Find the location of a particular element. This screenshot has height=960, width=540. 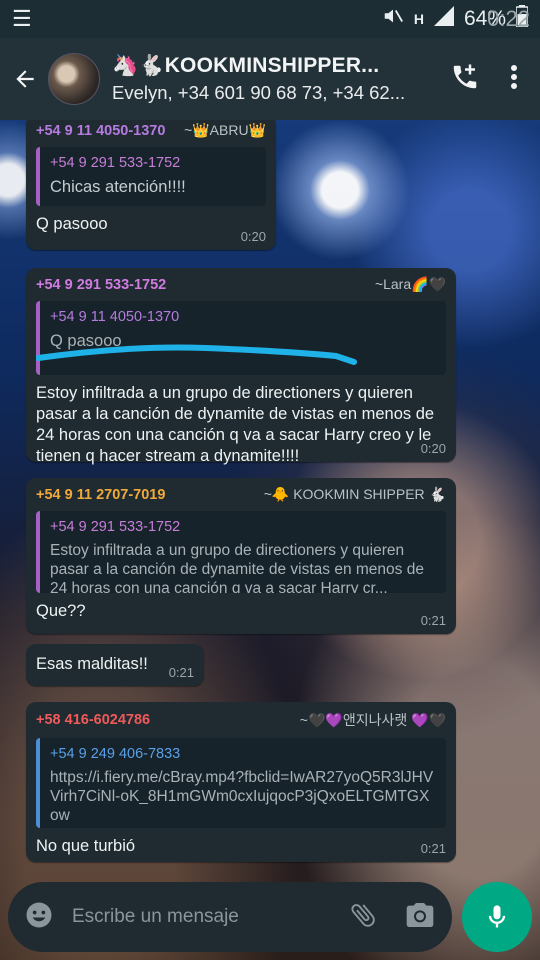

message-input-bar: Escribe un mensaje is located at coordinates (230, 917).